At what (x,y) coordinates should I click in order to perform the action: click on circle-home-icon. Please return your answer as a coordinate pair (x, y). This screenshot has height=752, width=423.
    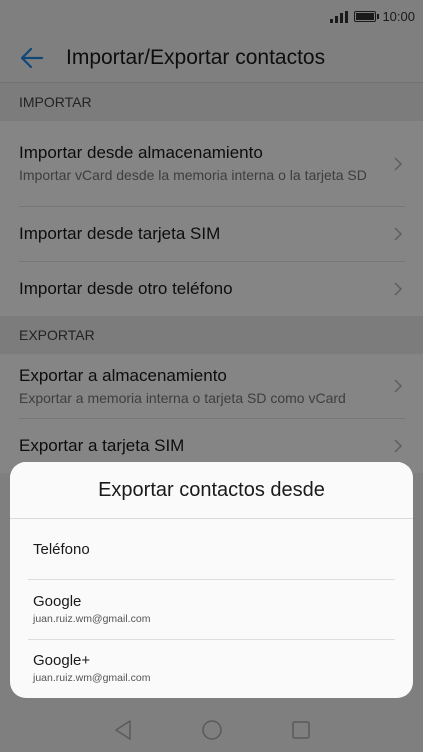
    Looking at the image, I should click on (212, 730).